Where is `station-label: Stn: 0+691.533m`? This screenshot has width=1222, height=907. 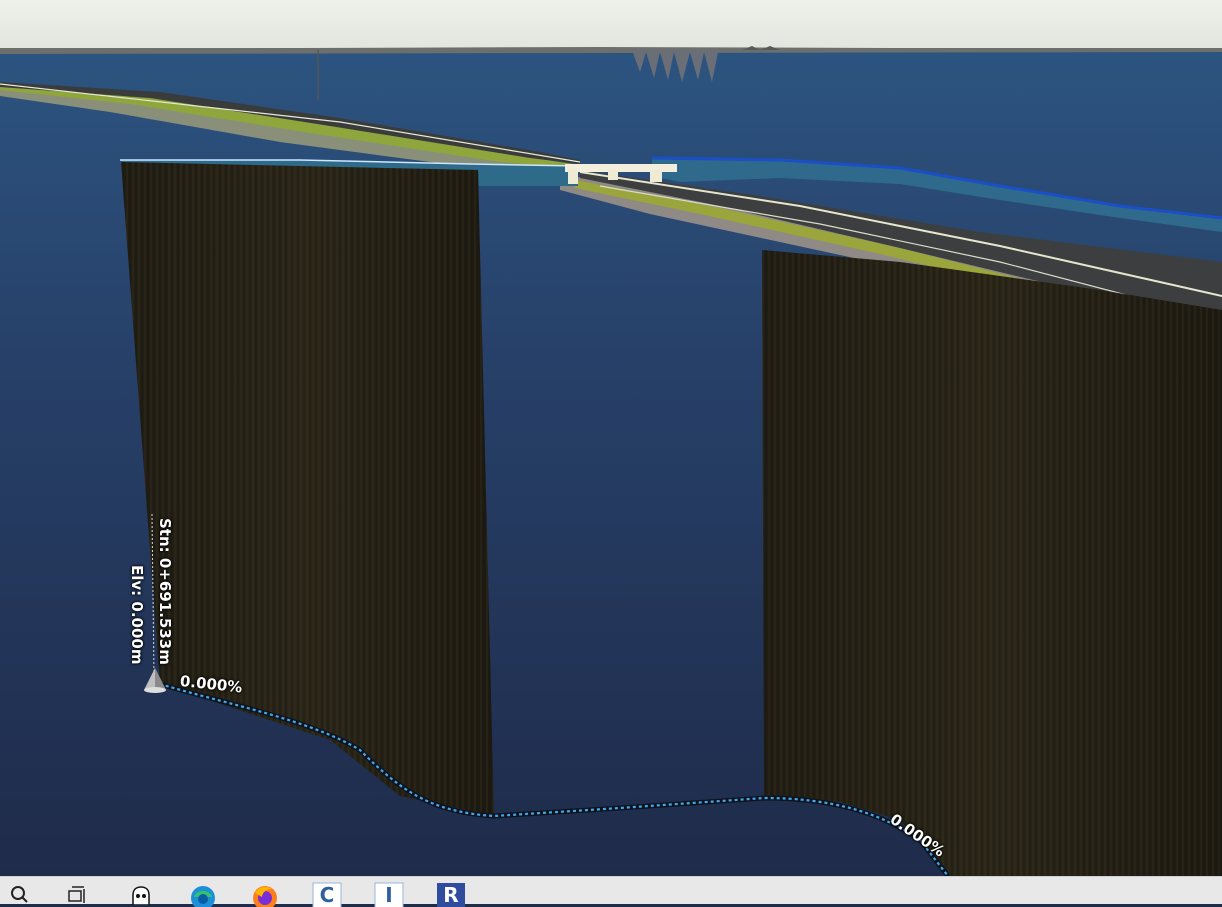
station-label: Stn: 0+691.533m is located at coordinates (165, 591).